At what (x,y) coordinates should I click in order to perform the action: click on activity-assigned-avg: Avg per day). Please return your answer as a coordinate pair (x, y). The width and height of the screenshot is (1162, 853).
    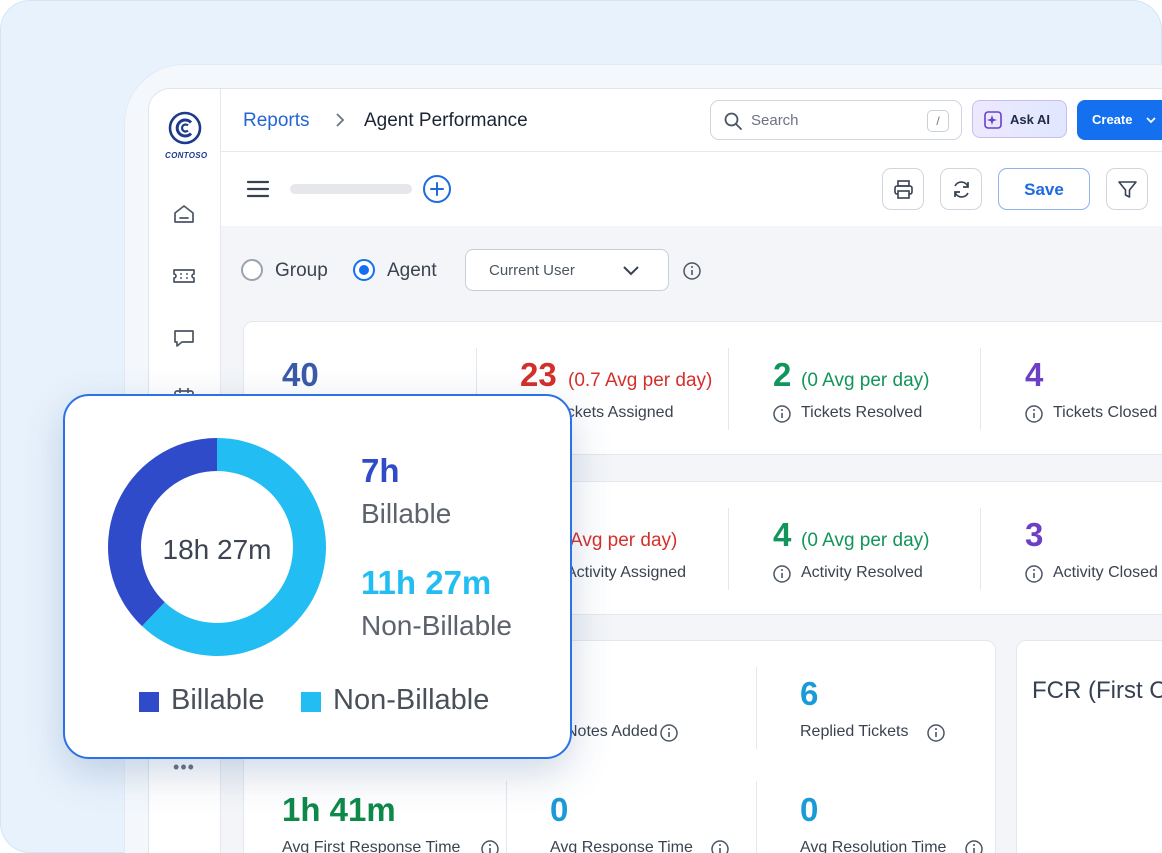
    Looking at the image, I should click on (624, 540).